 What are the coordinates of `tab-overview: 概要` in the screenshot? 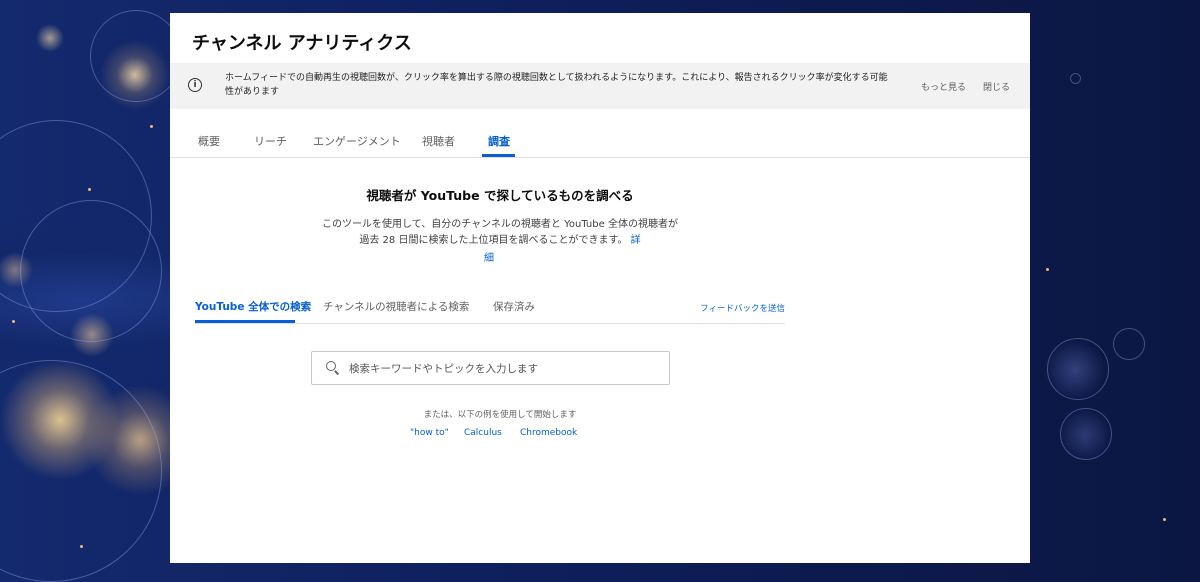 It's located at (209, 141).